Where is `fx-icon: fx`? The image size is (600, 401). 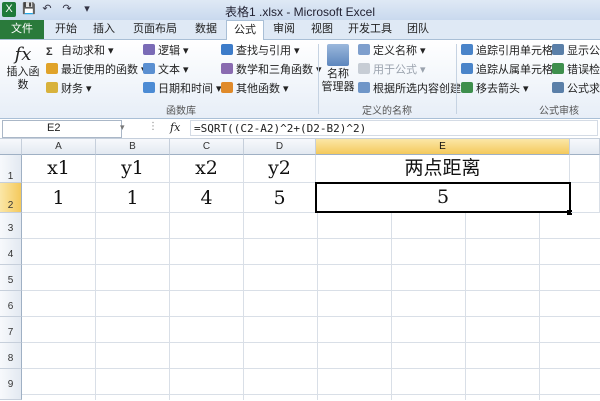
fx-icon: fx is located at coordinates (23, 54).